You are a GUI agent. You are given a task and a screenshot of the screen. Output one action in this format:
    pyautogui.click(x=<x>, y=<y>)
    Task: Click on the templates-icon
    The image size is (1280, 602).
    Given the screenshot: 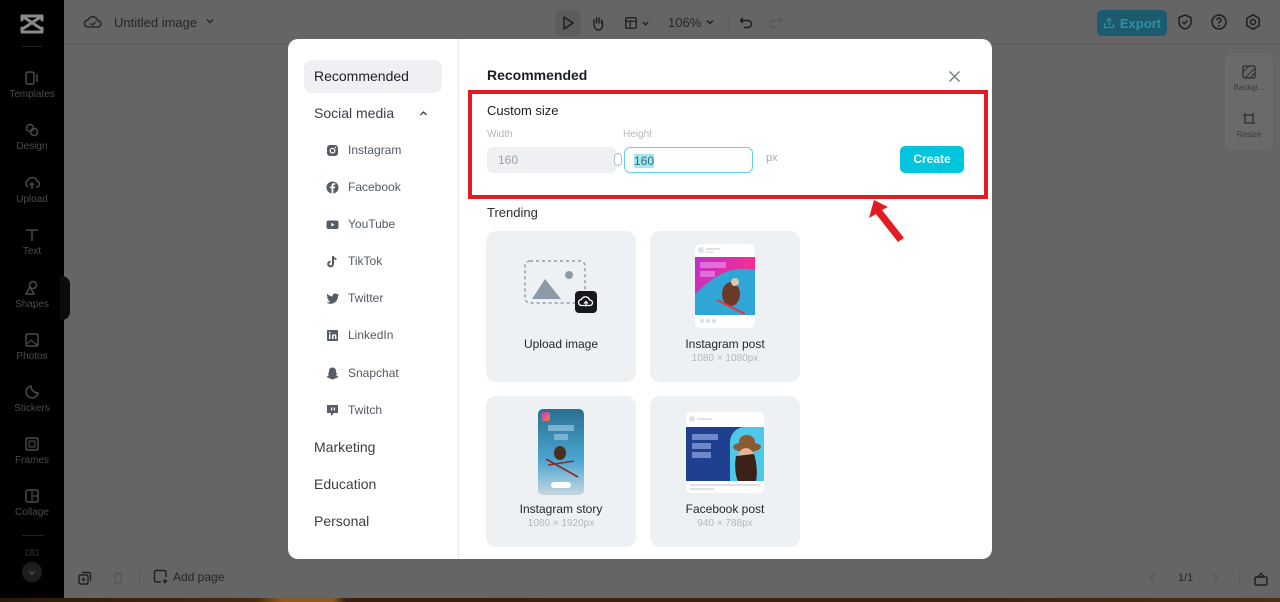 What is the action you would take?
    pyautogui.click(x=31, y=78)
    